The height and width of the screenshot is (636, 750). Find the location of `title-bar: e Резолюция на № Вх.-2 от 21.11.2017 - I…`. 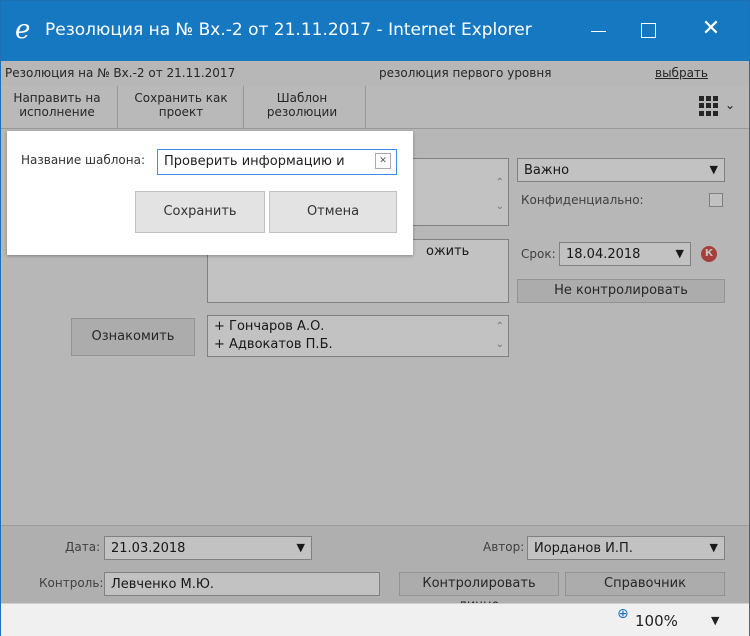

title-bar: e Резолюция на № Вх.-2 от 21.11.2017 - I… is located at coordinates (375, 31).